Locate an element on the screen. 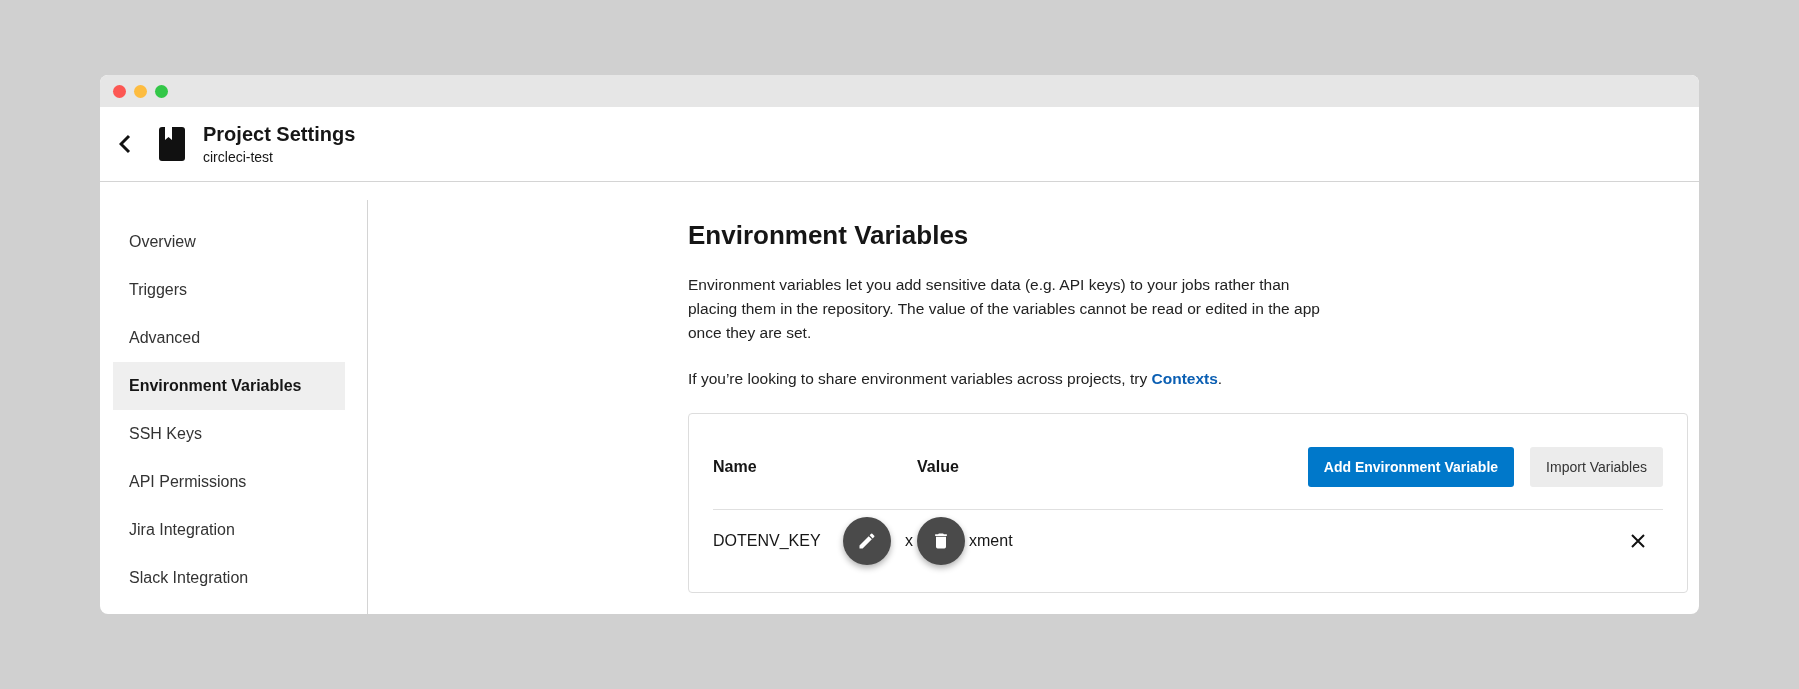 The height and width of the screenshot is (689, 1799). description: Environment variables let you add sensitive data (e.g. API keys) to your jobs rather than placing them in the repository. The value of the variables cannot be read or edited in the app once they are set. is located at coordinates (1004, 309).